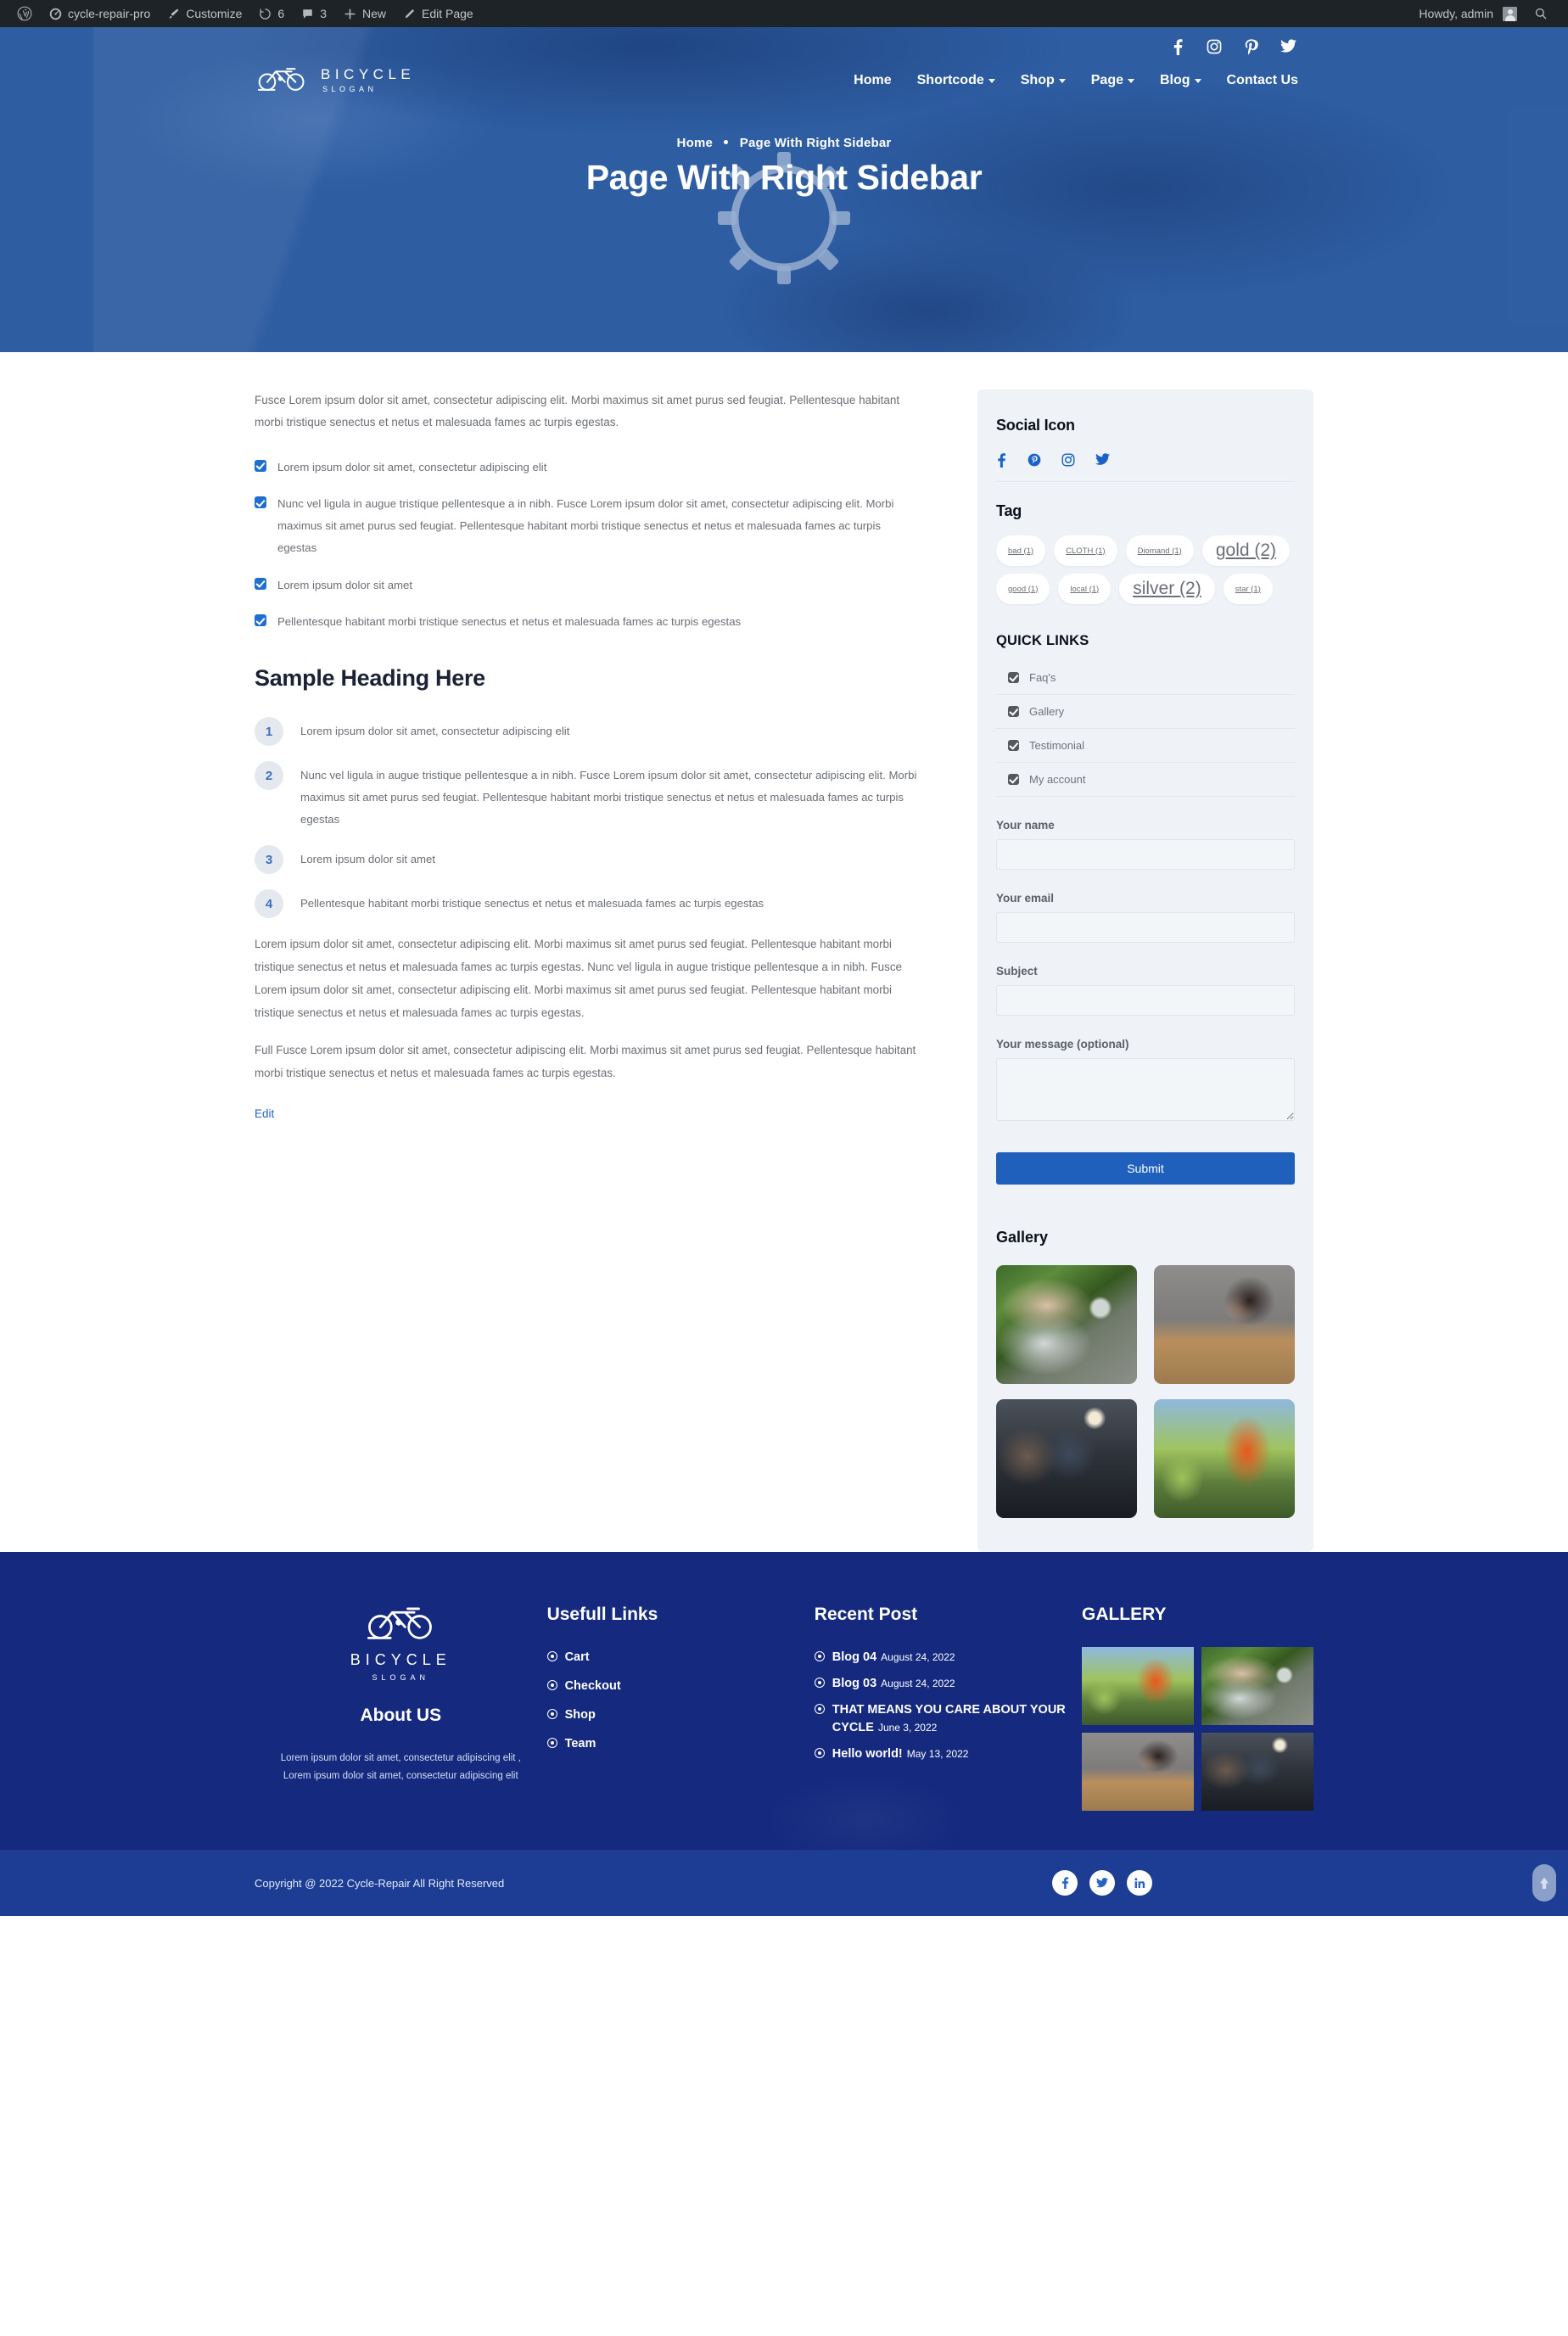  Describe the element at coordinates (1197, 81) in the screenshot. I see `chevron-down-icon` at that location.